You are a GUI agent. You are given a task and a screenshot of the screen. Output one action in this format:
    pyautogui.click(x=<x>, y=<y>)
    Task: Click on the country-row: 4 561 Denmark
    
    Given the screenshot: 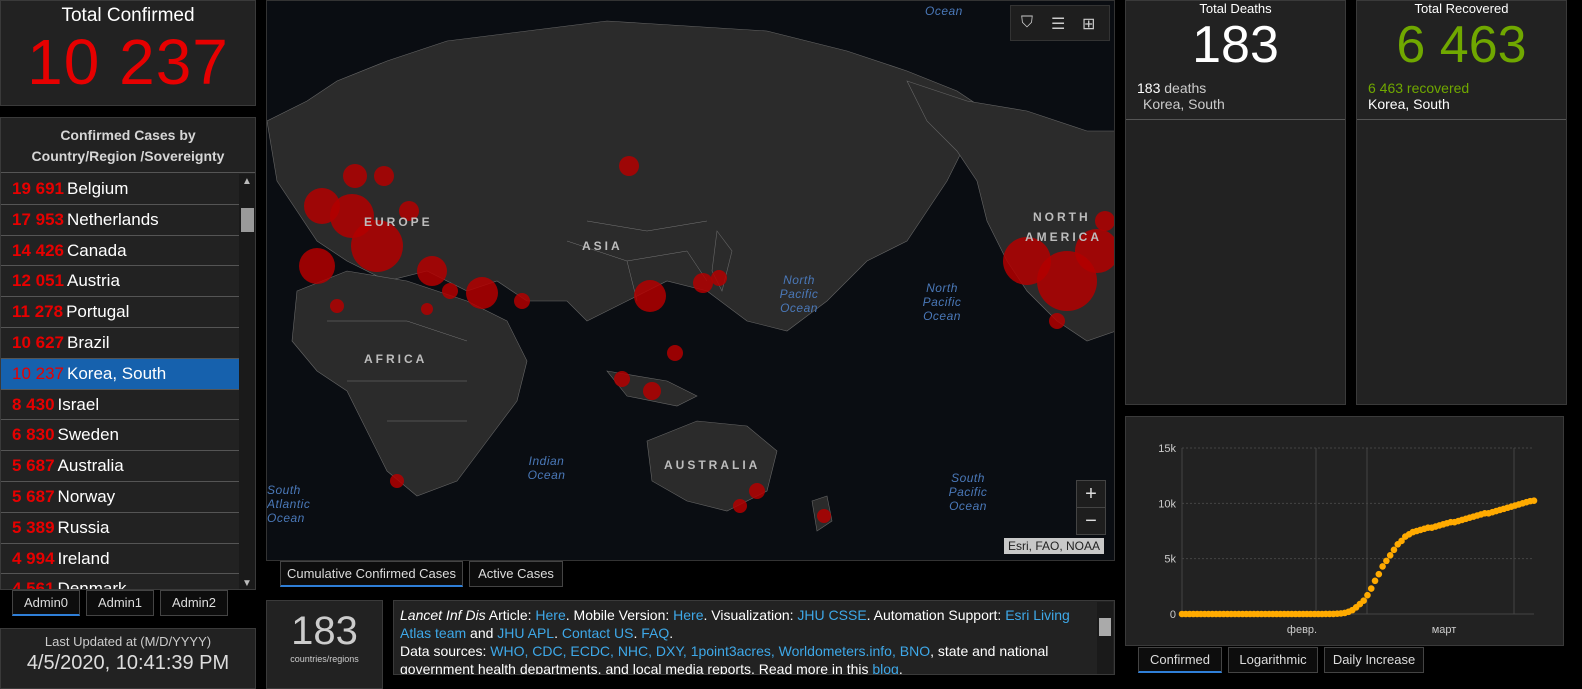 What is the action you would take?
    pyautogui.click(x=120, y=582)
    